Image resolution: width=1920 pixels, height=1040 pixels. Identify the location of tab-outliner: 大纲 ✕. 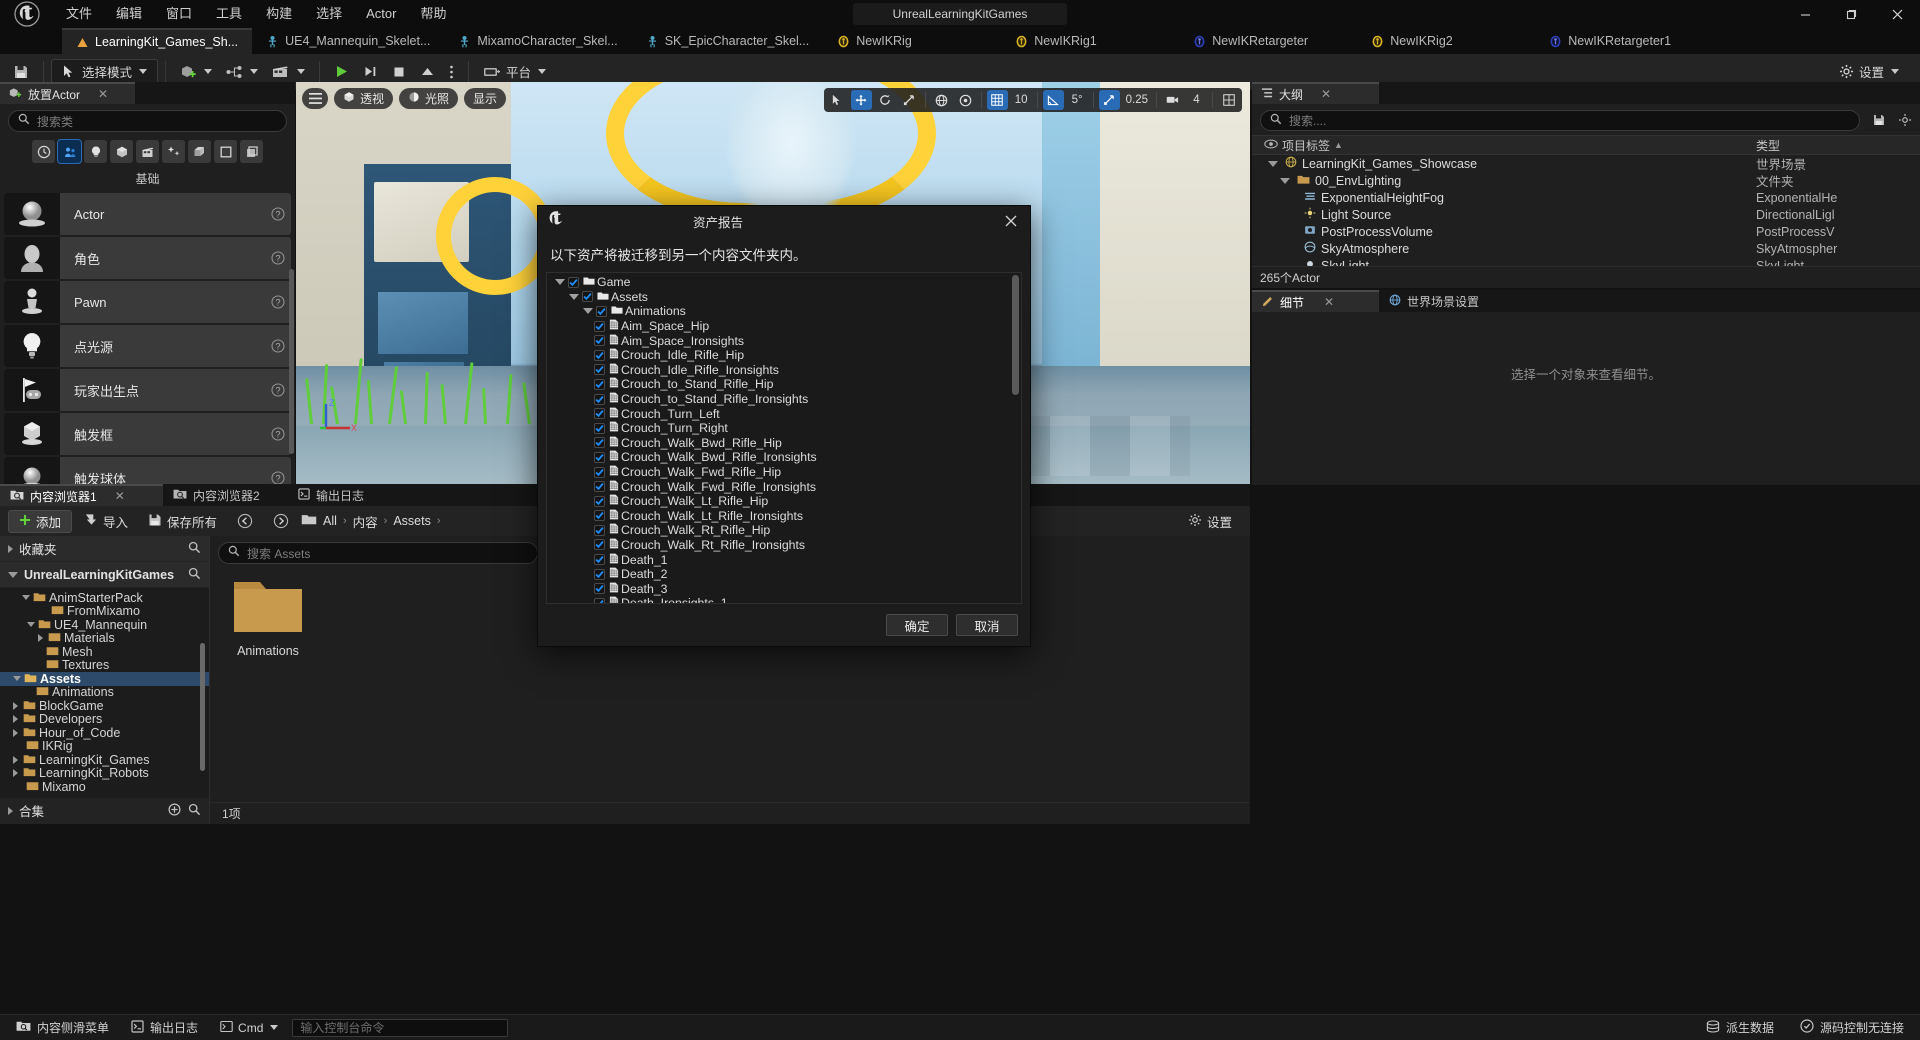
(1315, 93).